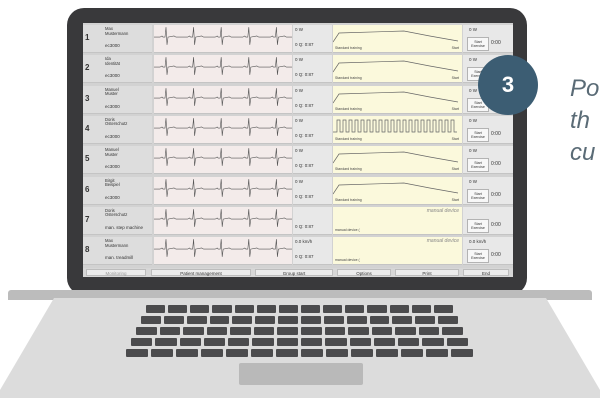  I want to click on exercise-control: Start Exercise 0:00, so click(488, 220).